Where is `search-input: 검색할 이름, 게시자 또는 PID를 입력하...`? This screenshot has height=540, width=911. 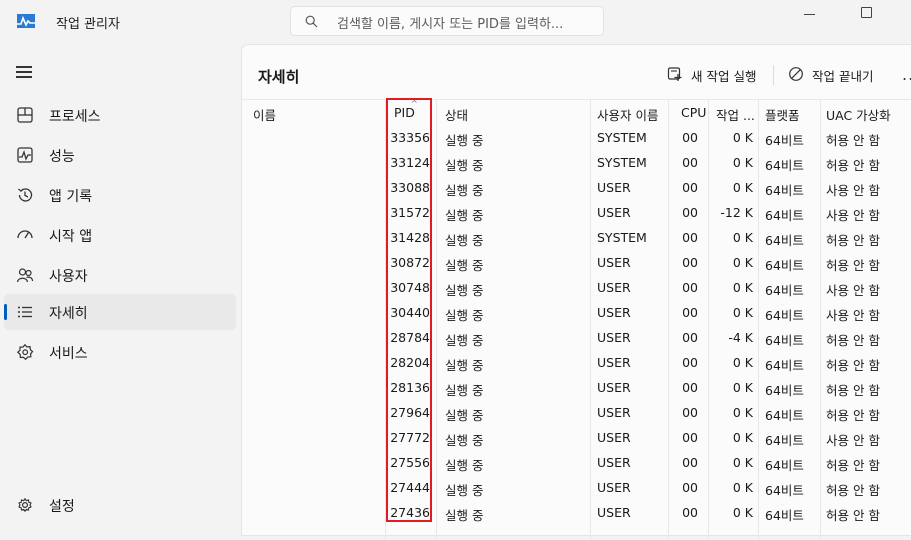 search-input: 검색할 이름, 게시자 또는 PID를 입력하... is located at coordinates (447, 21).